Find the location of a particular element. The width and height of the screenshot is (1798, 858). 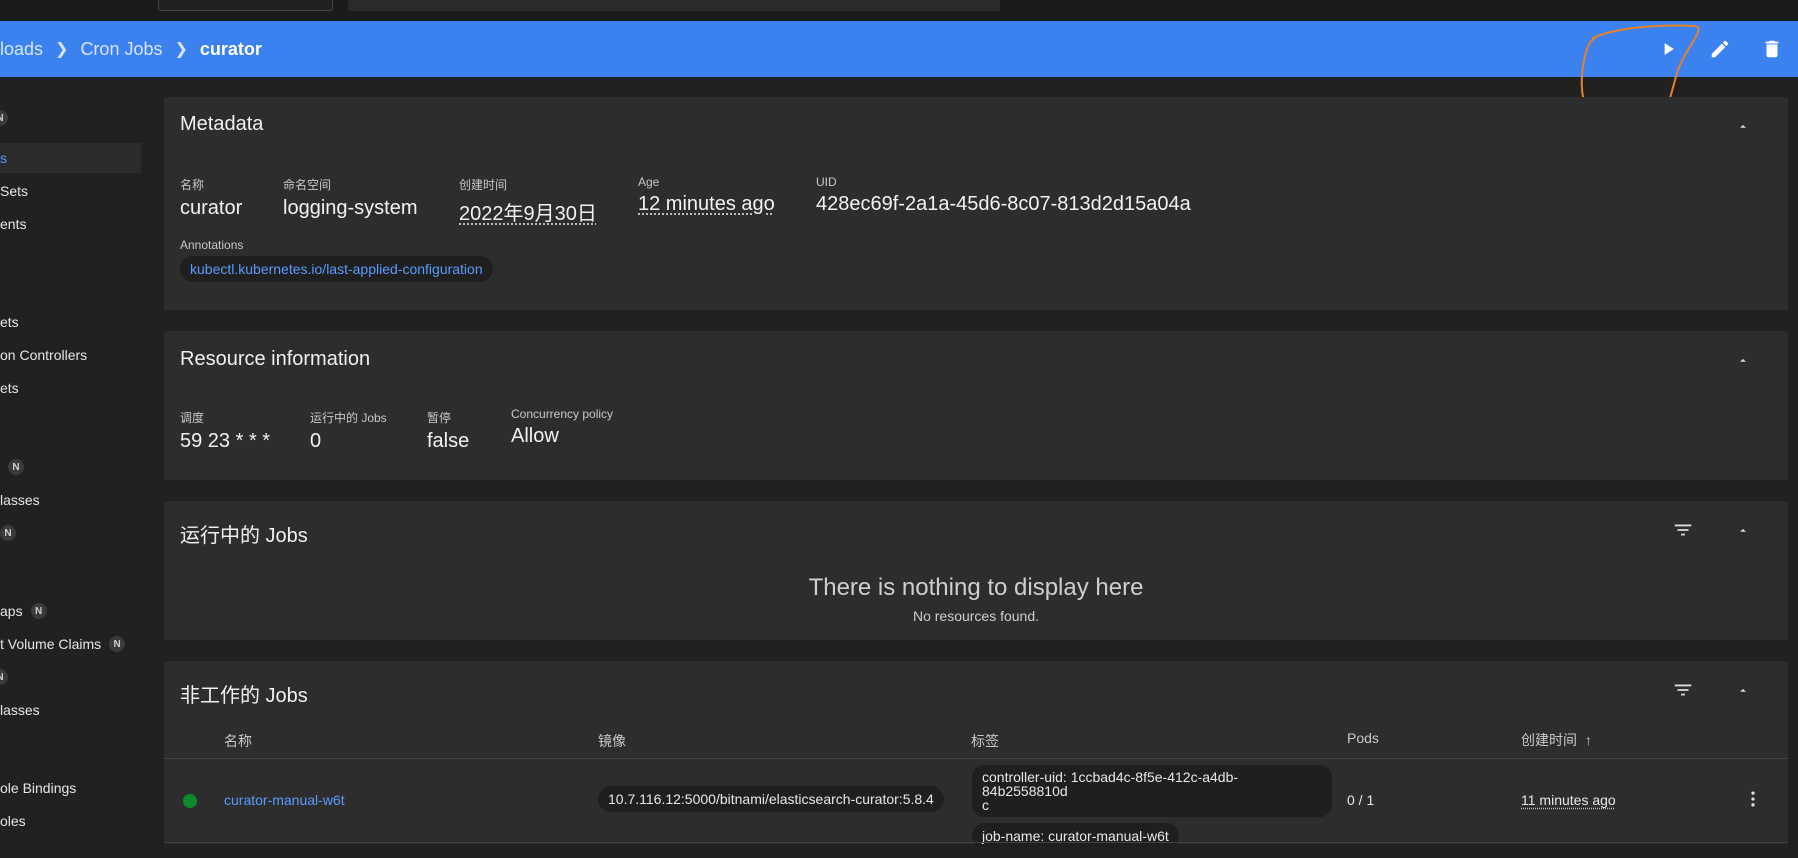

namespace-selector is located at coordinates (245, 5).